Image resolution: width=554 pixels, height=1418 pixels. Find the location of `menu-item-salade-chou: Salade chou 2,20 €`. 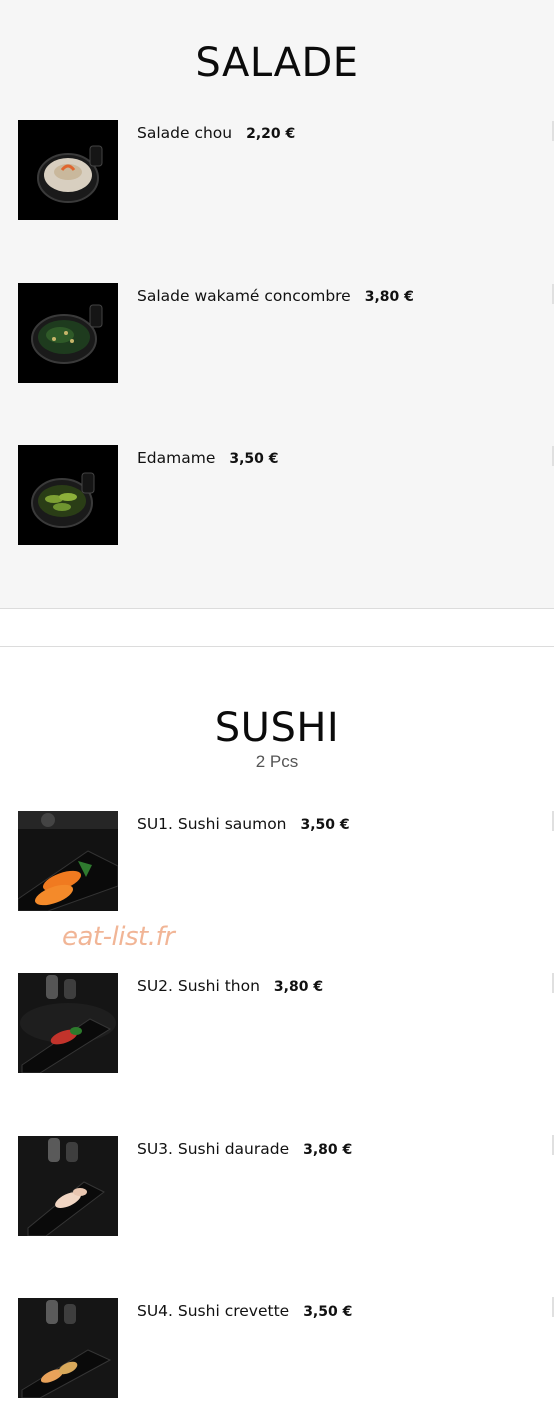

menu-item-salade-chou: Salade chou 2,20 € is located at coordinates (286, 170).